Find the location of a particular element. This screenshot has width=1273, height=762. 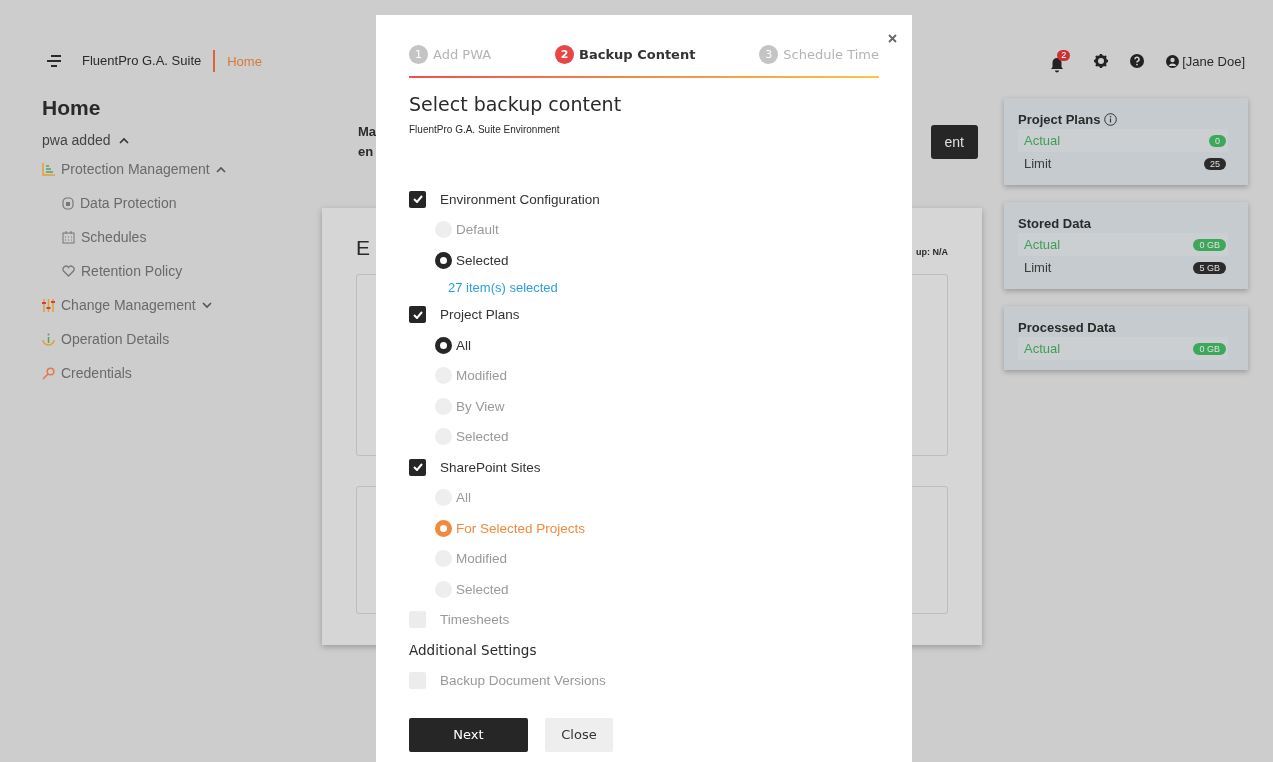

help-icon is located at coordinates (1137, 61).